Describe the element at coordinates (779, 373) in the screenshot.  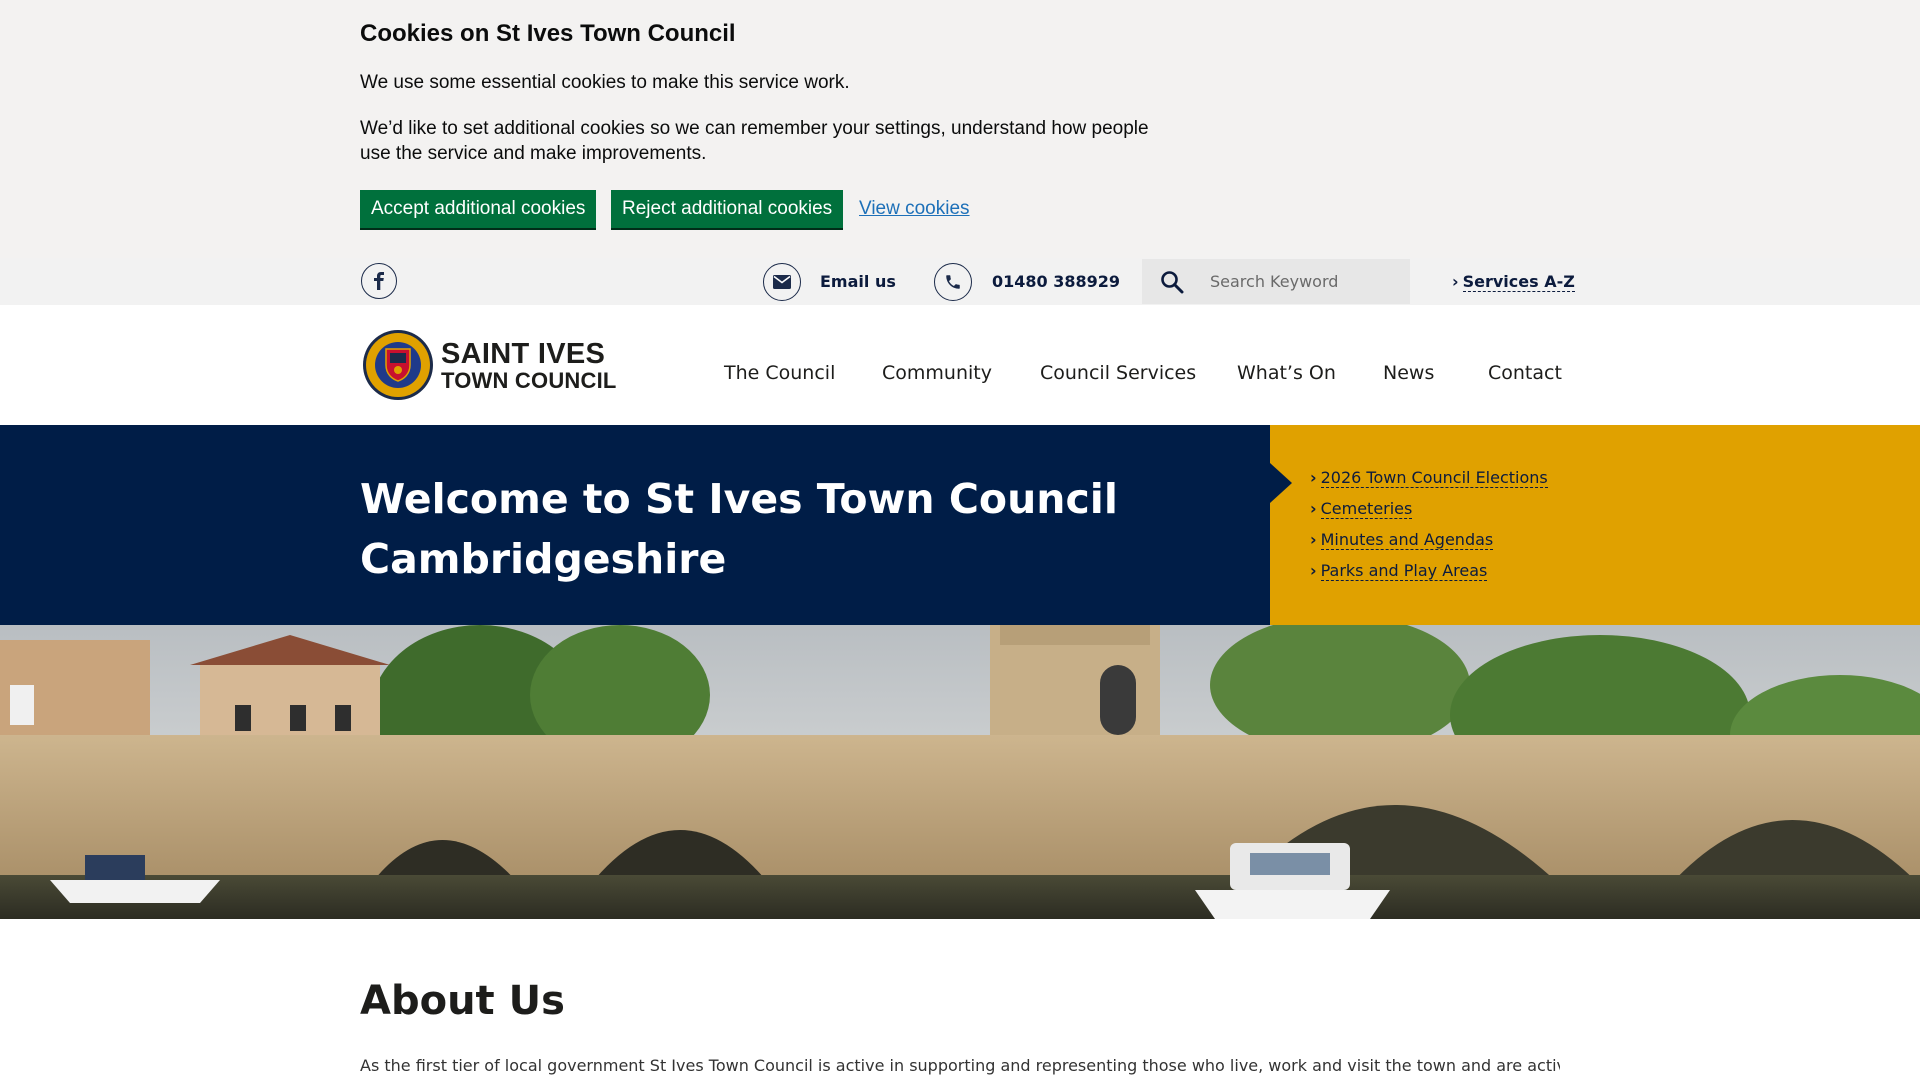
I see `nav-the-council: The Council` at that location.